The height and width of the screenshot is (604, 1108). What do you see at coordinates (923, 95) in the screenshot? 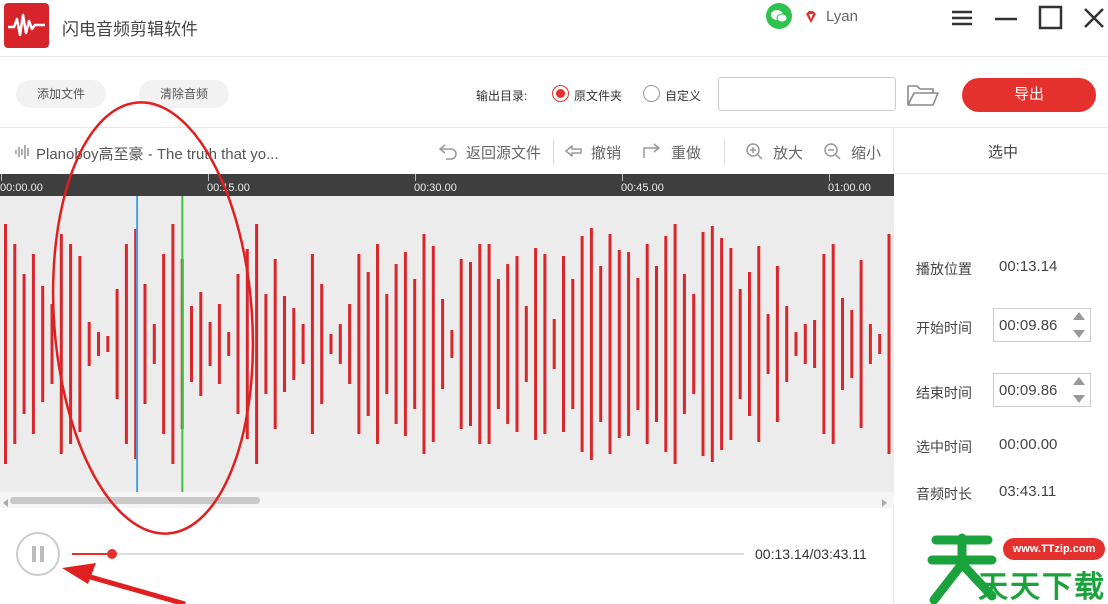
I see `folder-open-icon` at bounding box center [923, 95].